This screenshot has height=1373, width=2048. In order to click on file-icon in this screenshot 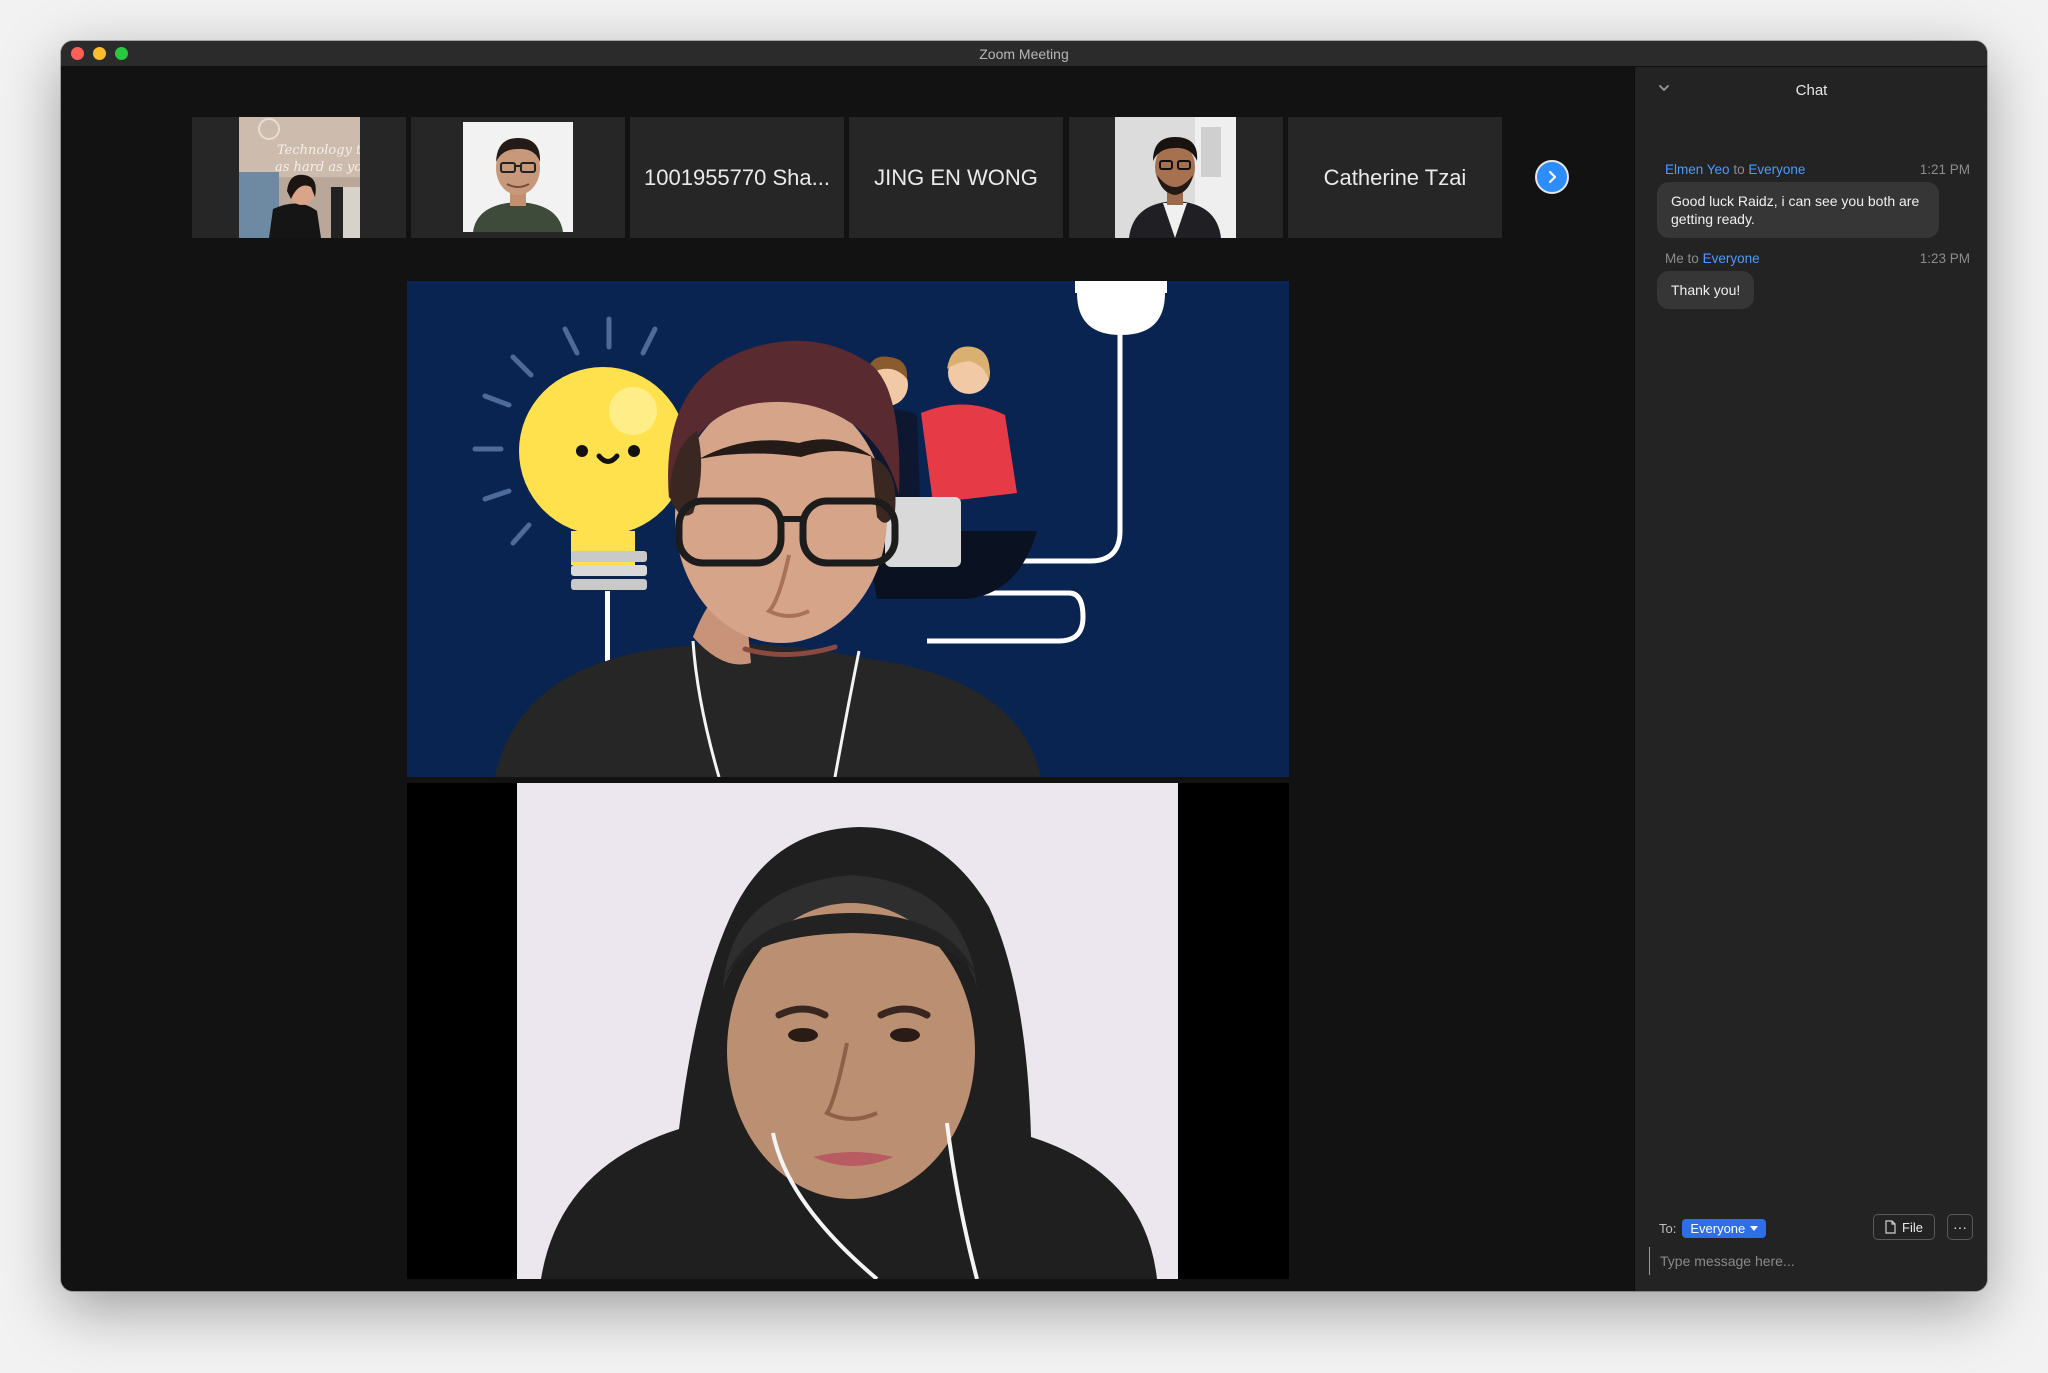, I will do `click(1890, 1227)`.